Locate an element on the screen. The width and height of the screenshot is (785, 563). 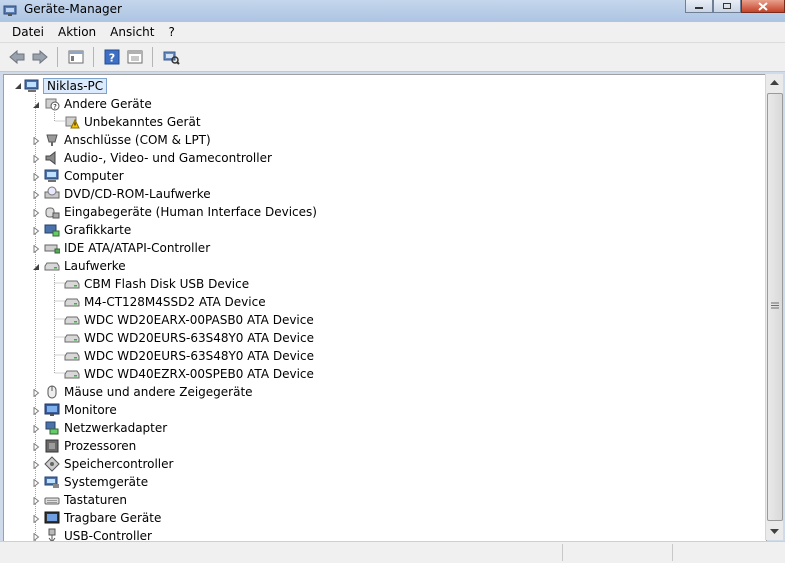
tree-item-label: Grafikkarte is located at coordinates (98, 230).